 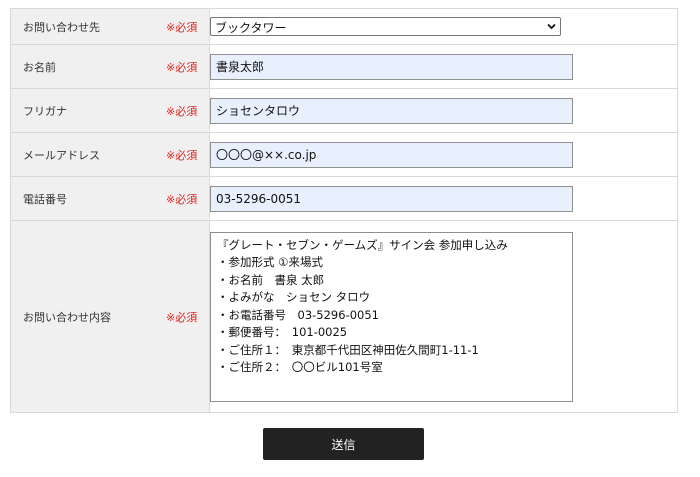 I want to click on message-line: ・お電話番号 03-5296-0051, so click(x=298, y=314).